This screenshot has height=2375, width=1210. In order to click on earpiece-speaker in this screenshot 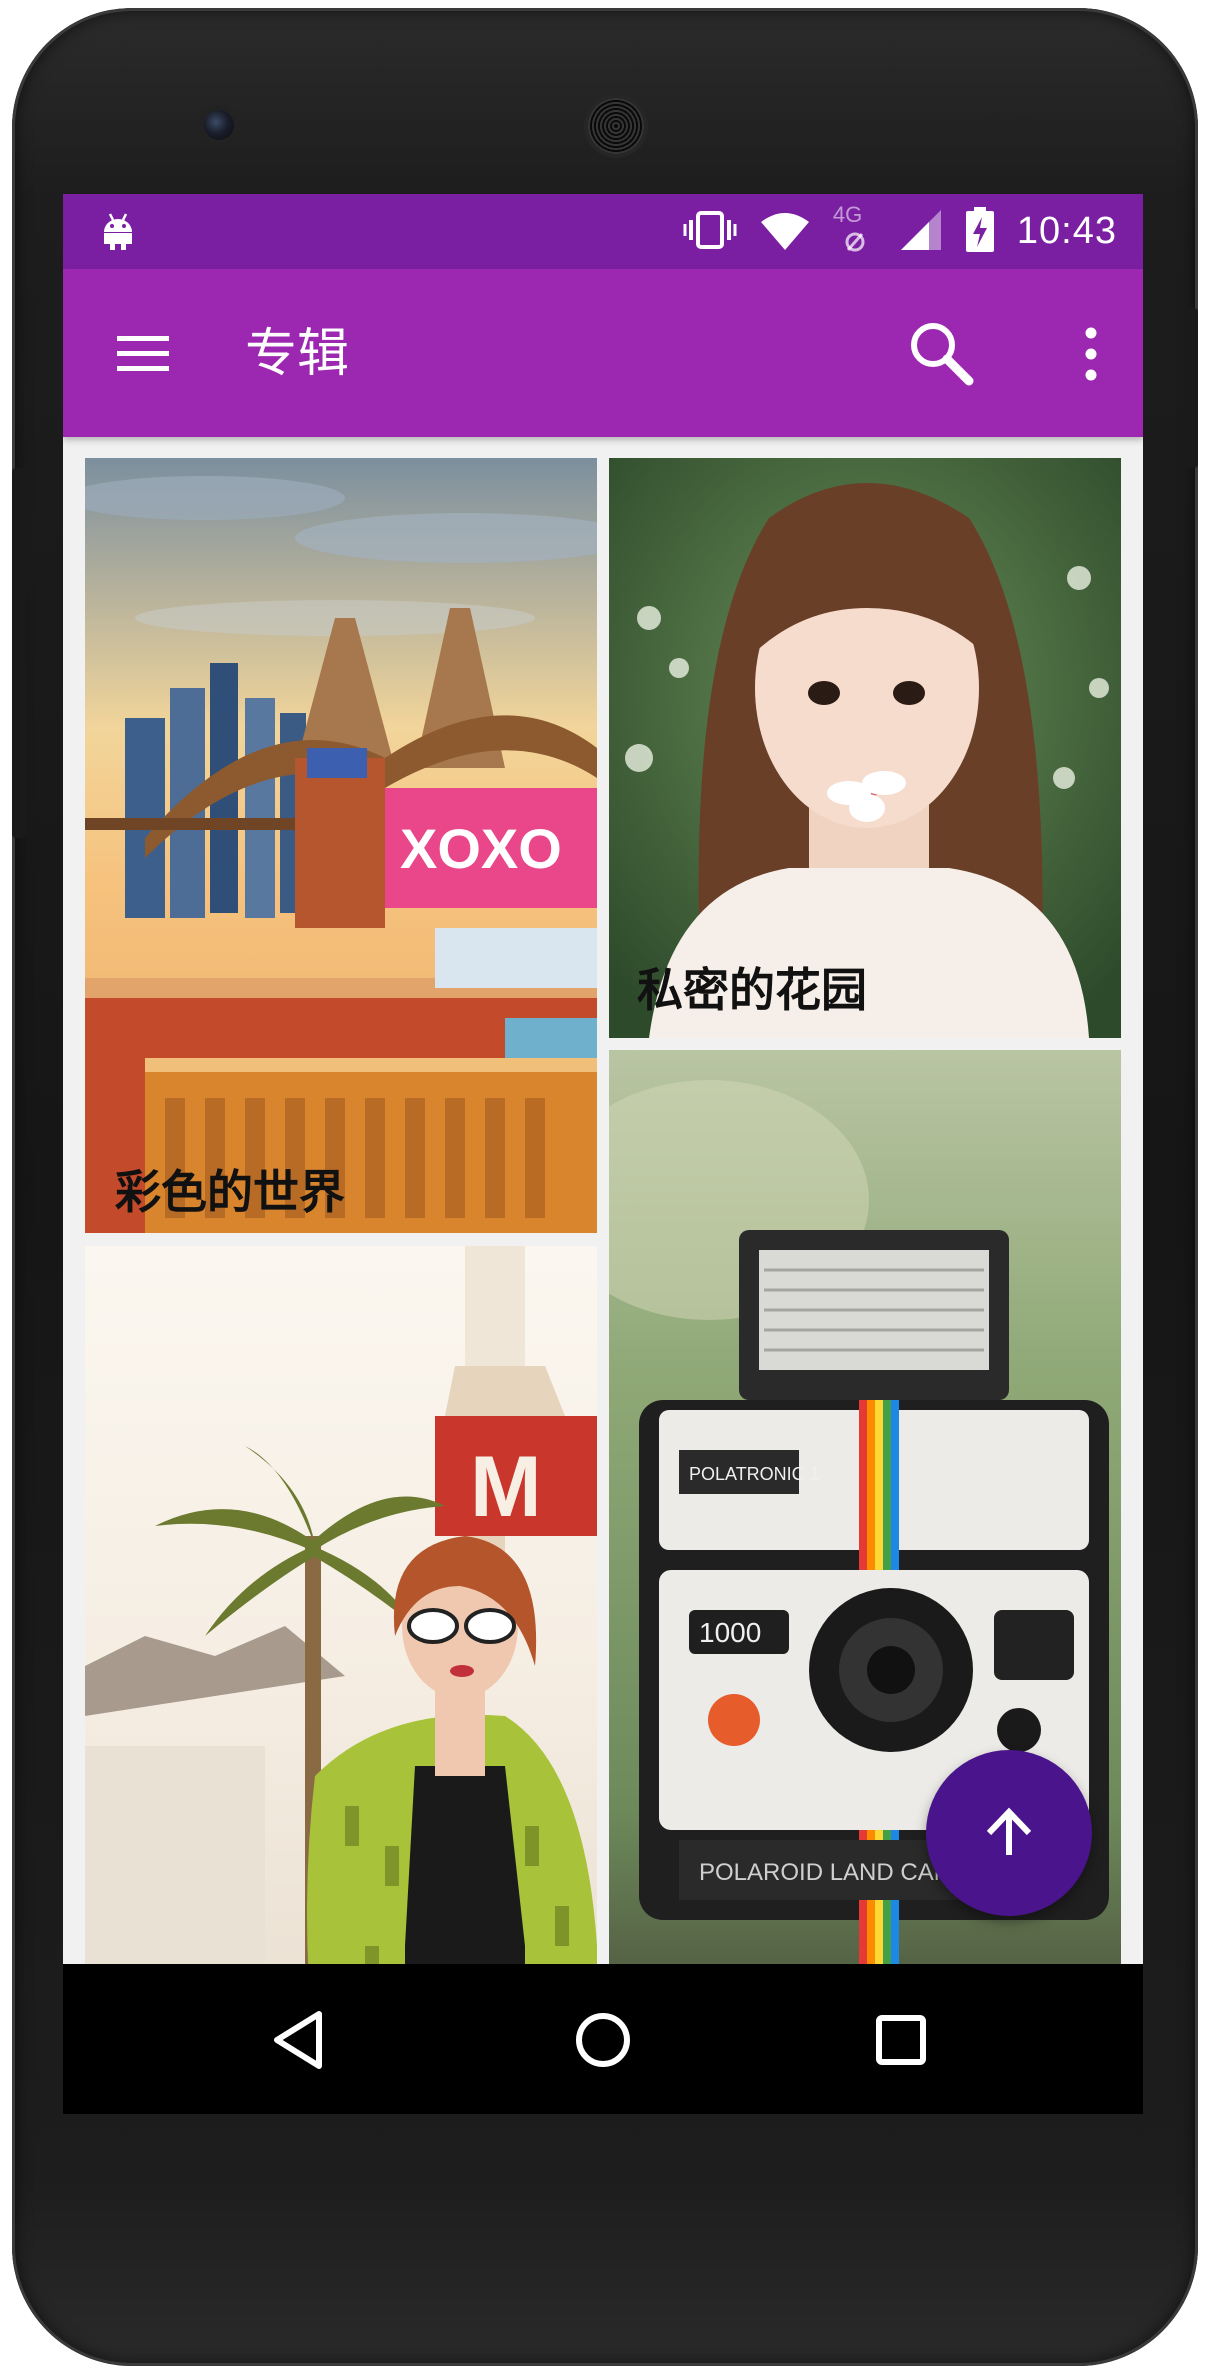, I will do `click(616, 126)`.